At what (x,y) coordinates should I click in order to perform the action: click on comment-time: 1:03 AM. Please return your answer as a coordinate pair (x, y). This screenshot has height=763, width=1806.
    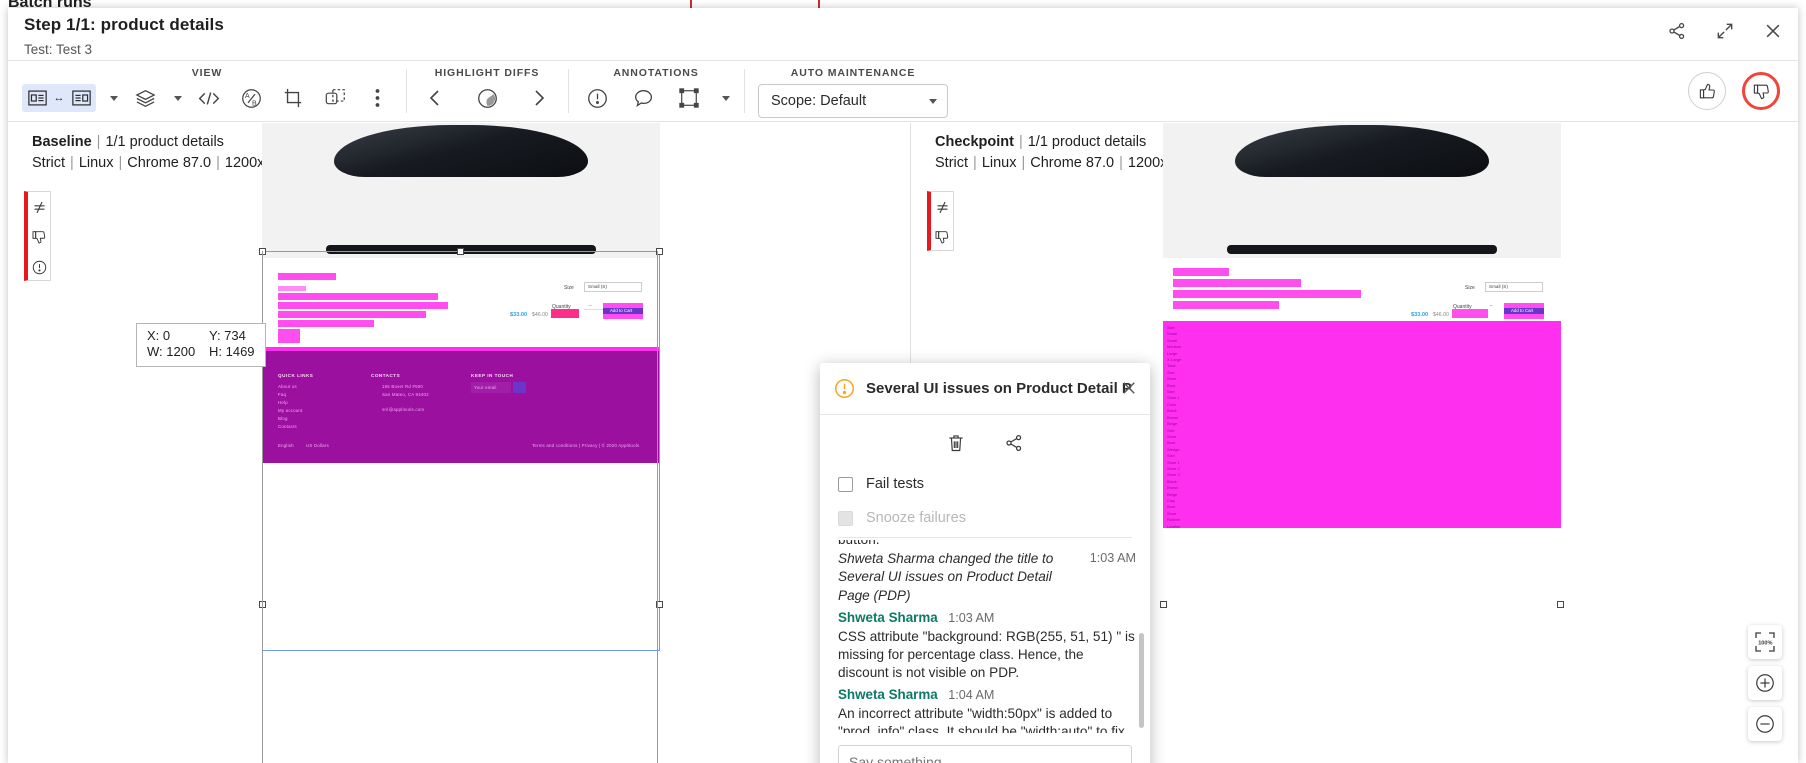
    Looking at the image, I should click on (971, 617).